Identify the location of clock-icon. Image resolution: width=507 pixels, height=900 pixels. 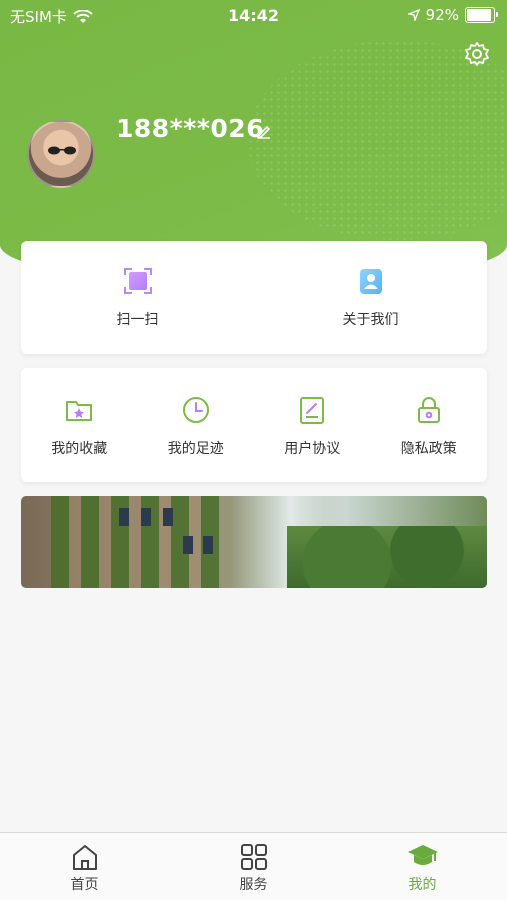
(195, 410).